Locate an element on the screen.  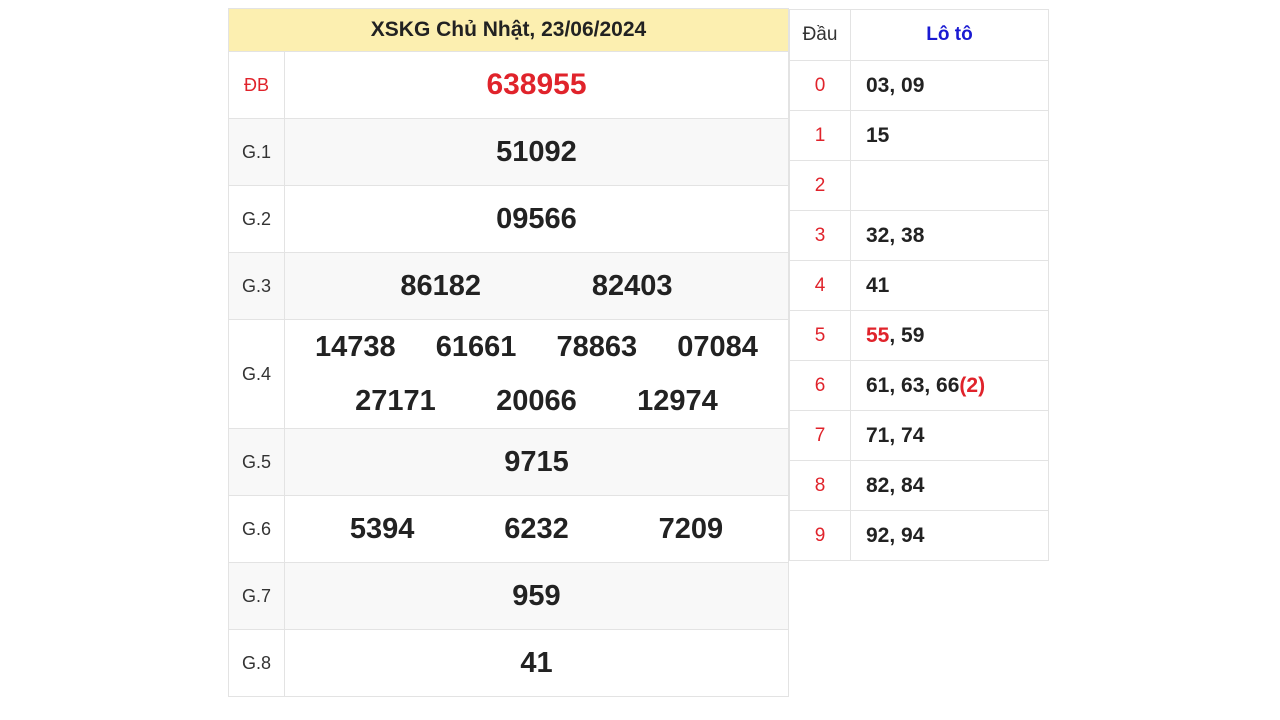
prize-row: G.4 14738 61661 78863 07084 27171 20066 12974 is located at coordinates (508, 374).